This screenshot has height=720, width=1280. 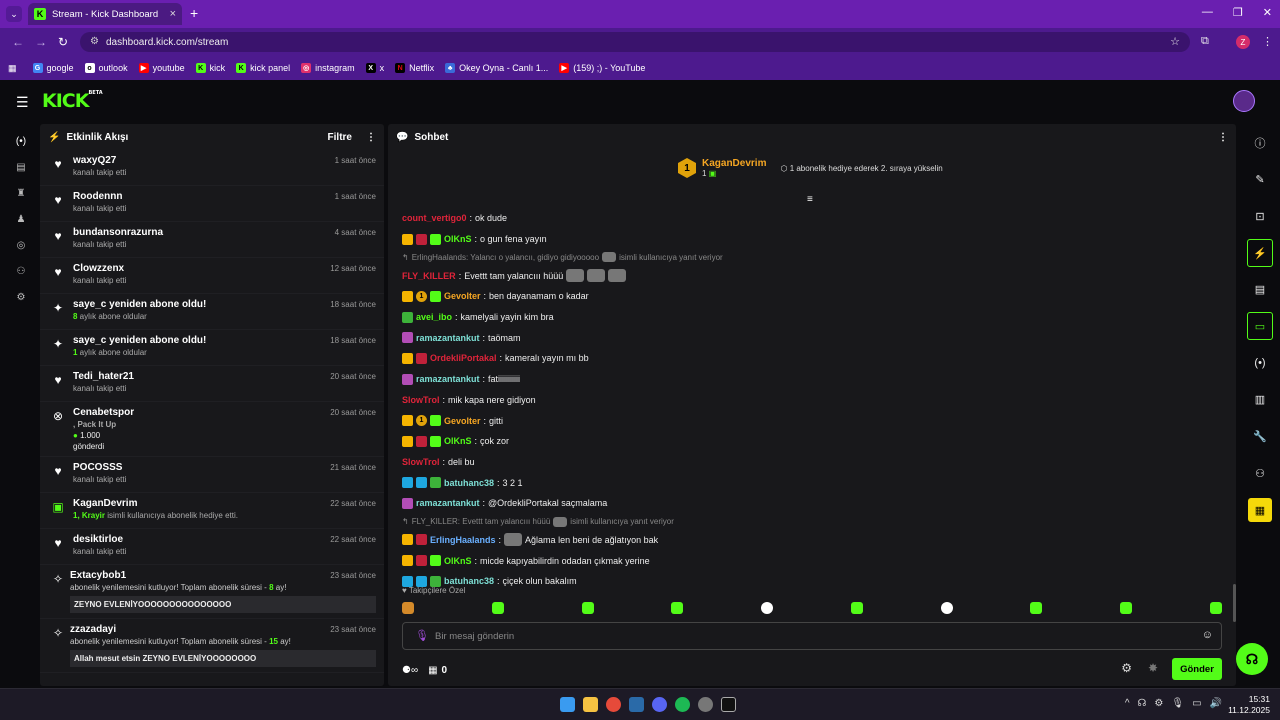 I want to click on app-icon, so click(x=705, y=704).